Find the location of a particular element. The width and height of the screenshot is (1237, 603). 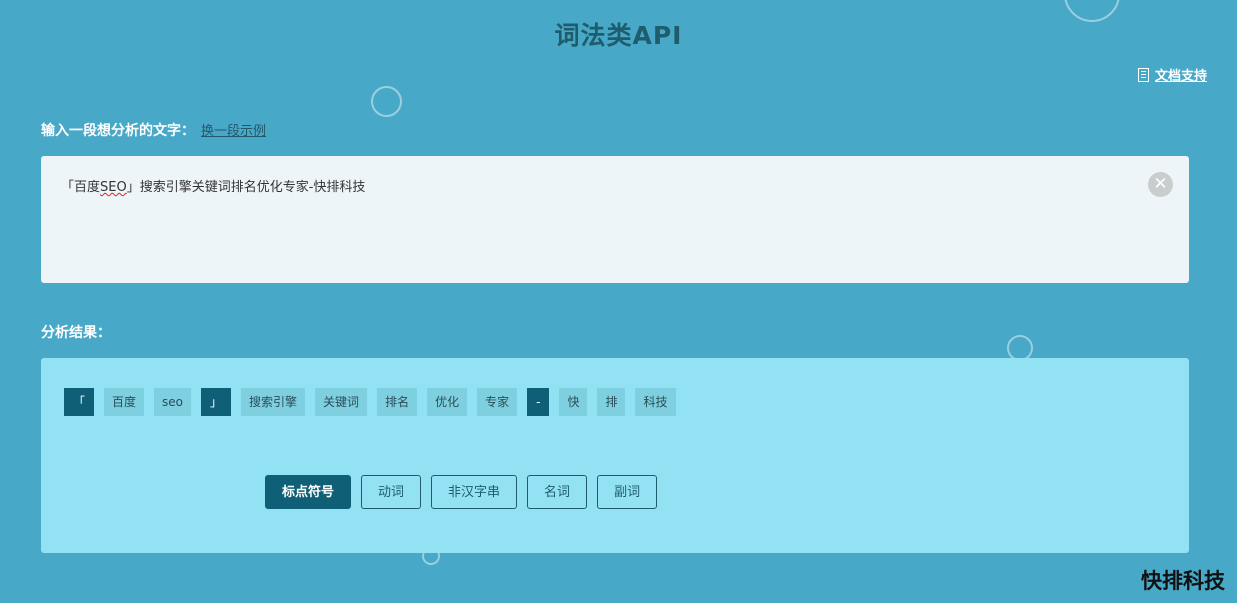

decorative-bubble is located at coordinates (386, 101).